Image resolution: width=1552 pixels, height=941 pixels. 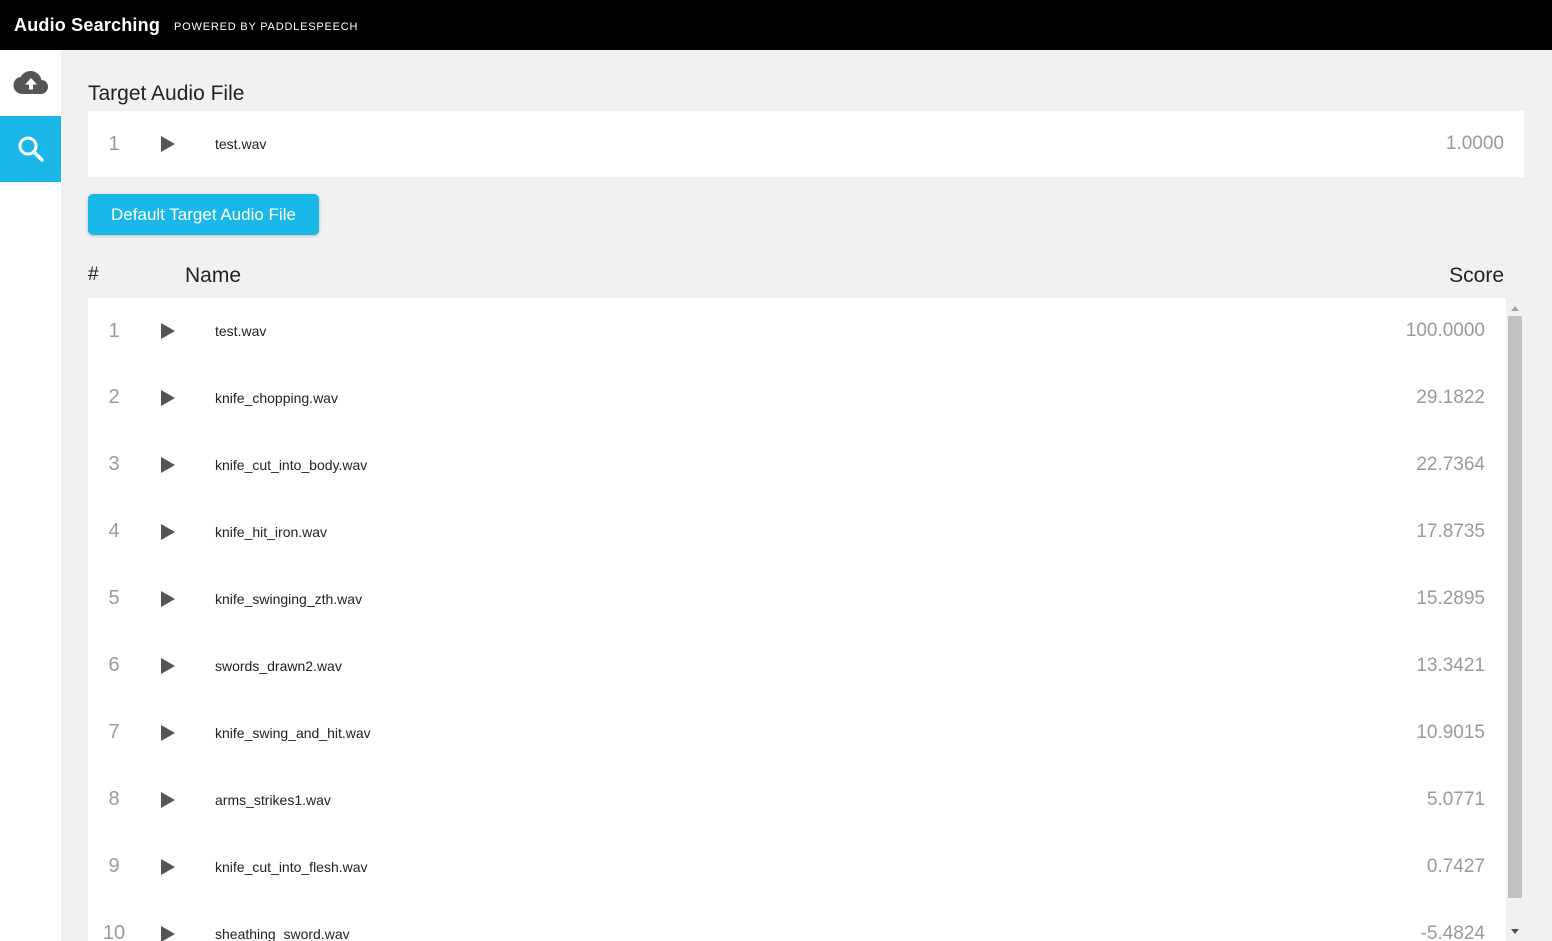 I want to click on table-row: 10 sheathing_sword.wav -5.4824, so click(x=797, y=920).